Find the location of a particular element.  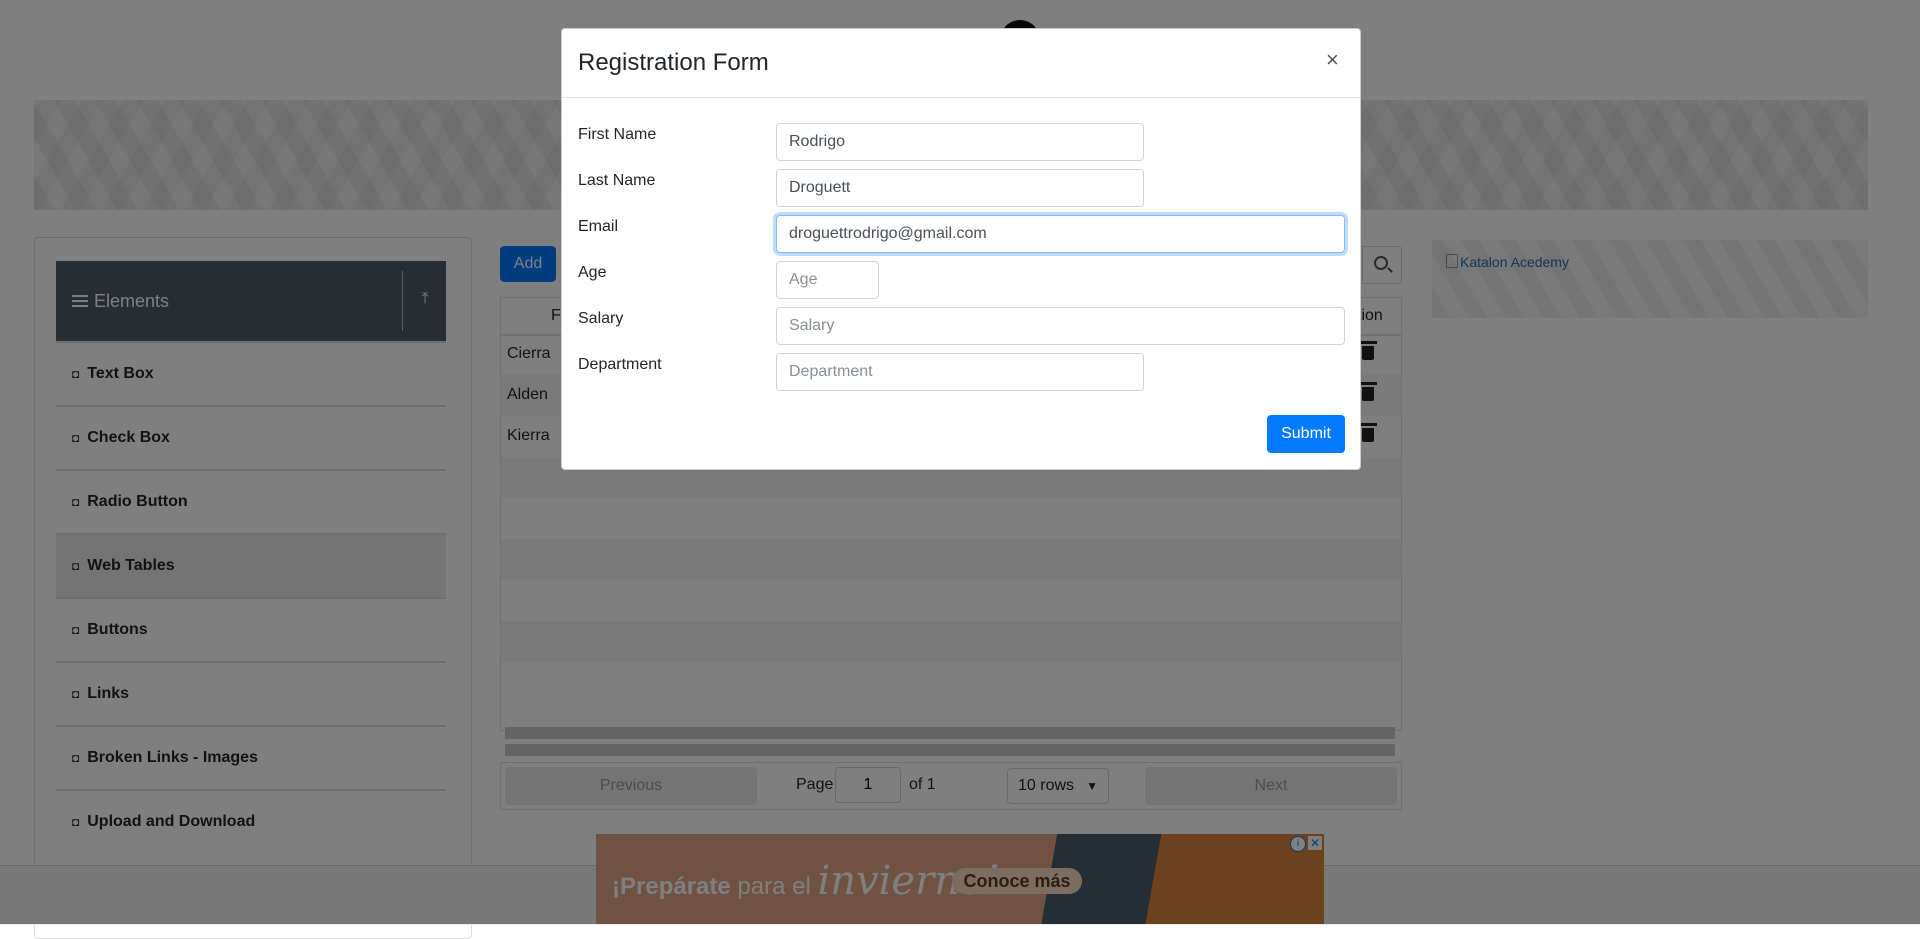

last-name-input is located at coordinates (960, 188).